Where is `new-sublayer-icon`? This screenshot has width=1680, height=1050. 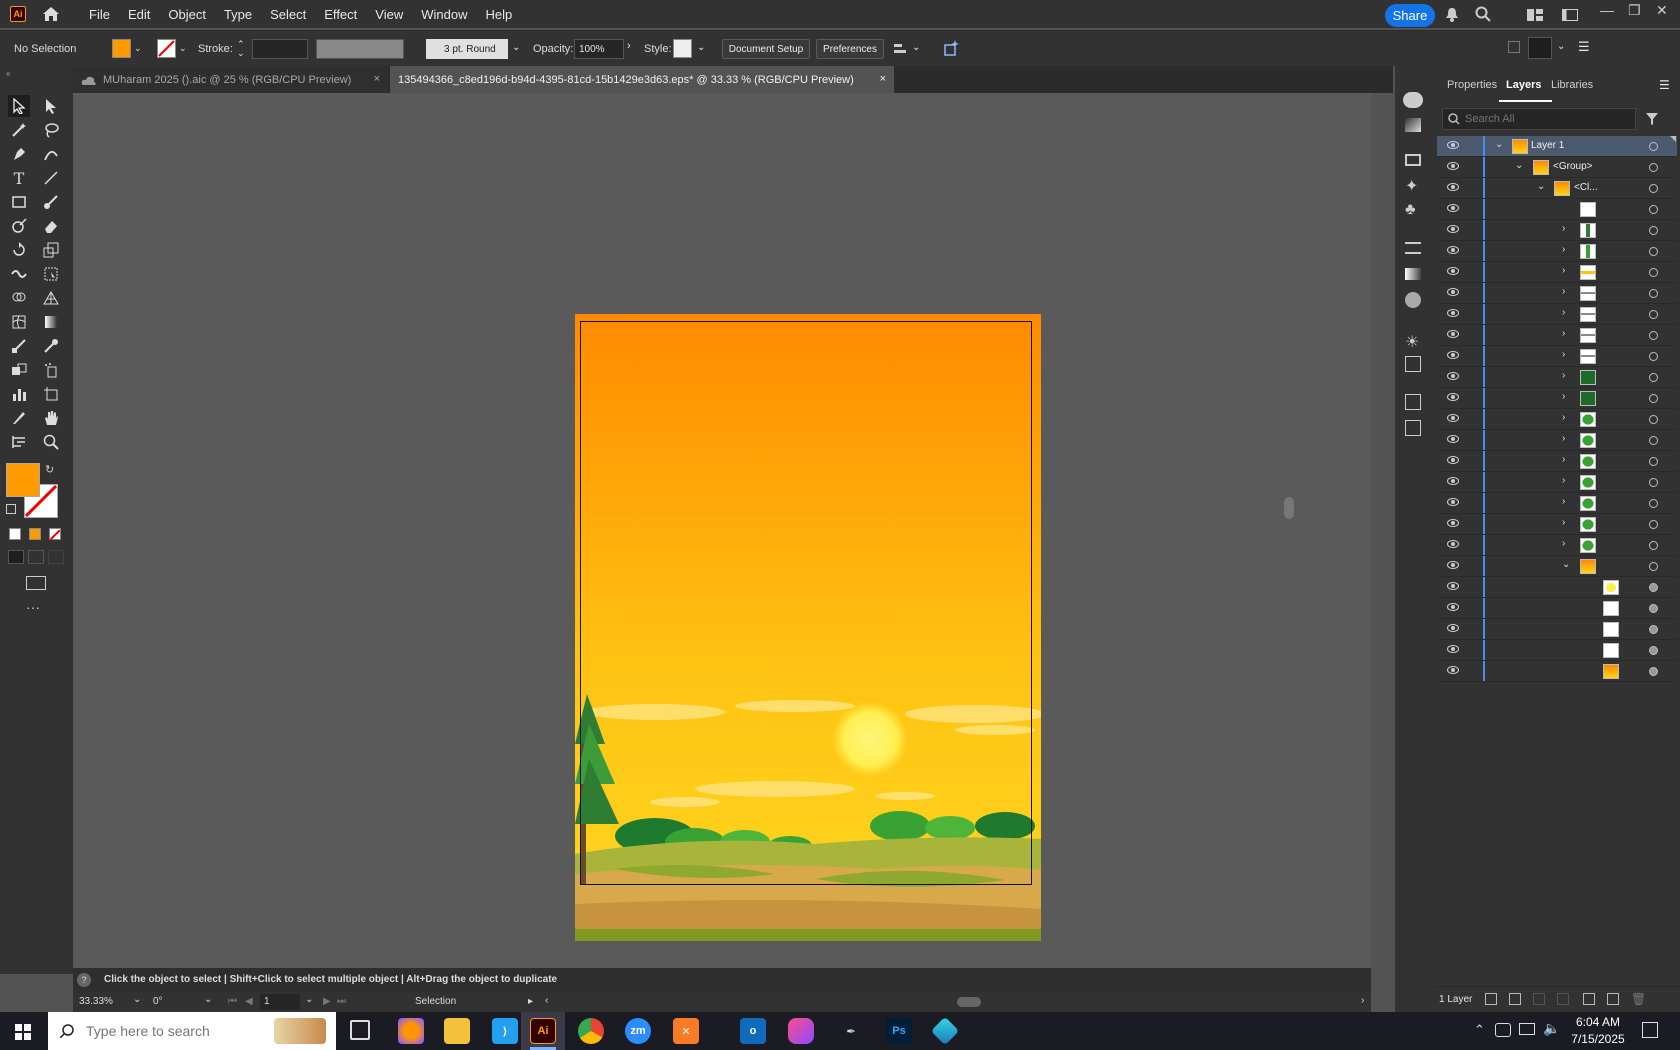
new-sublayer-icon is located at coordinates (1589, 999).